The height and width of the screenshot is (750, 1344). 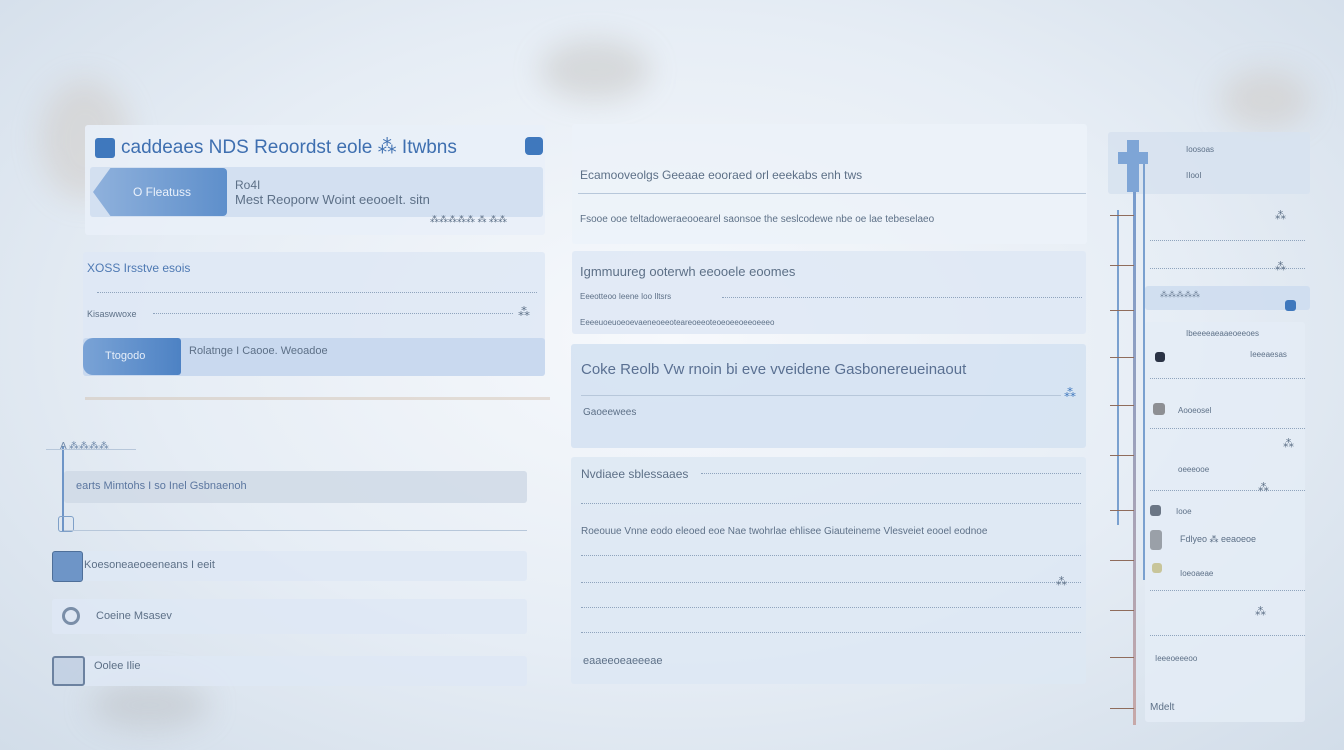 I want to click on status-button: Ttogodo, so click(x=132, y=356).